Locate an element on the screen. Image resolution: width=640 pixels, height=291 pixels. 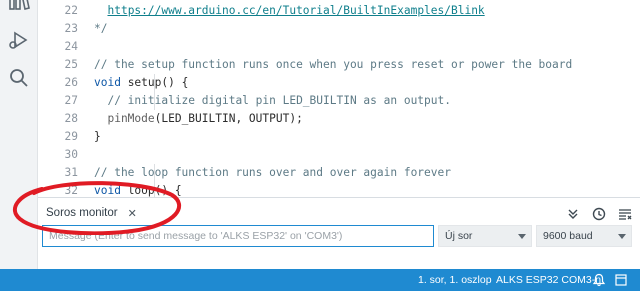
code-line: pinMode(LED_BUILTIN, OUTPUT); is located at coordinates (198, 119).